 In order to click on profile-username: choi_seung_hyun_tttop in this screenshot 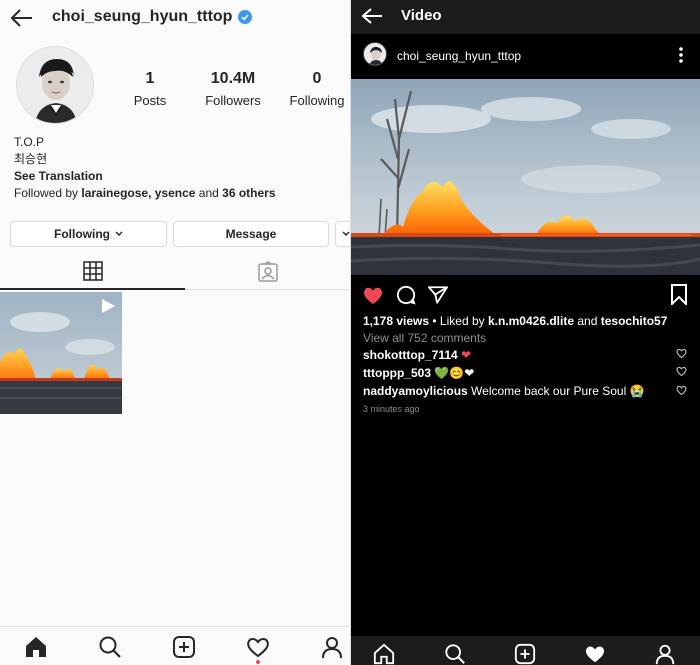, I will do `click(152, 17)`.